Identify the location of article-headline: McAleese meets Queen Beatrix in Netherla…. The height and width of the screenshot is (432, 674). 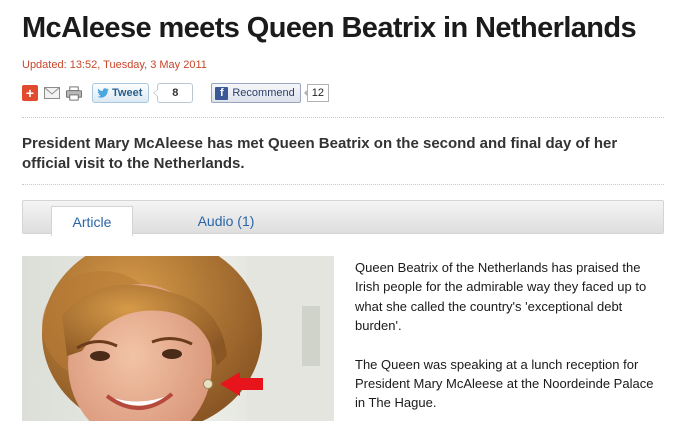
(329, 28).